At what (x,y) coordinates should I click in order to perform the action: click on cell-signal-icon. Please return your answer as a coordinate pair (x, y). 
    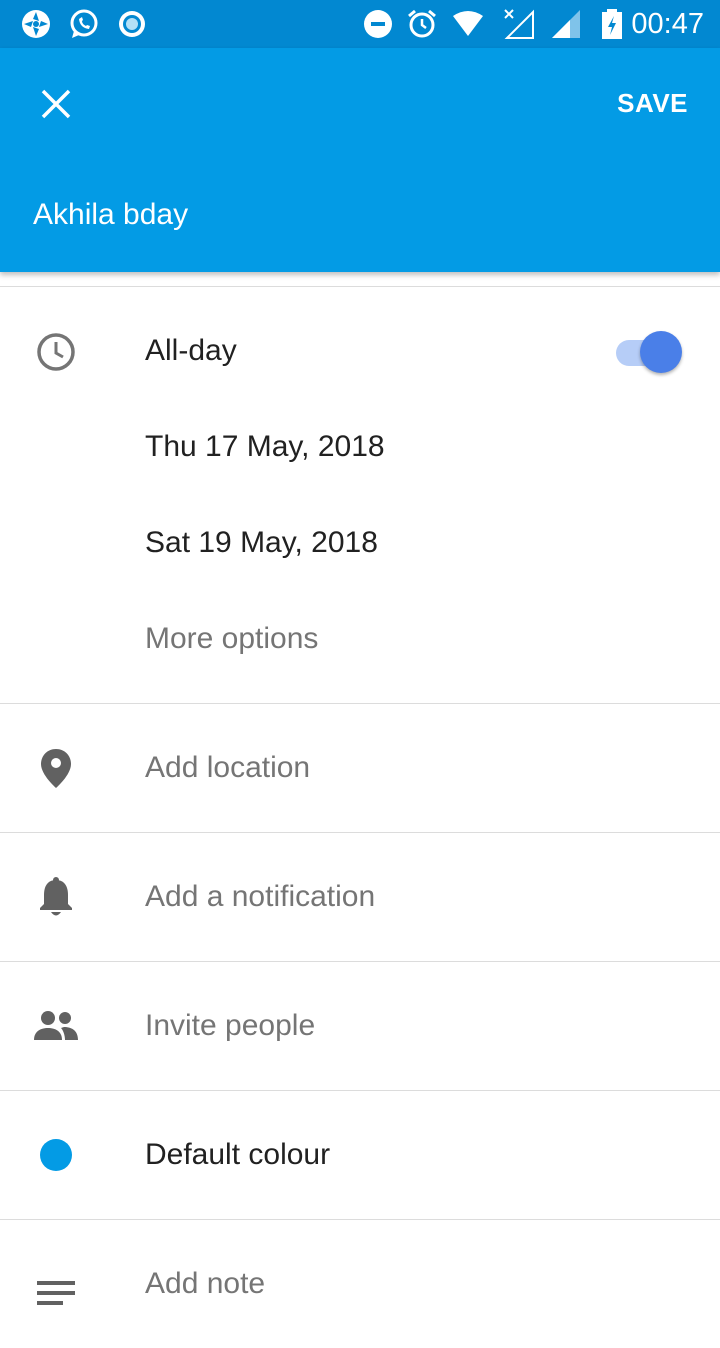
    Looking at the image, I should click on (566, 24).